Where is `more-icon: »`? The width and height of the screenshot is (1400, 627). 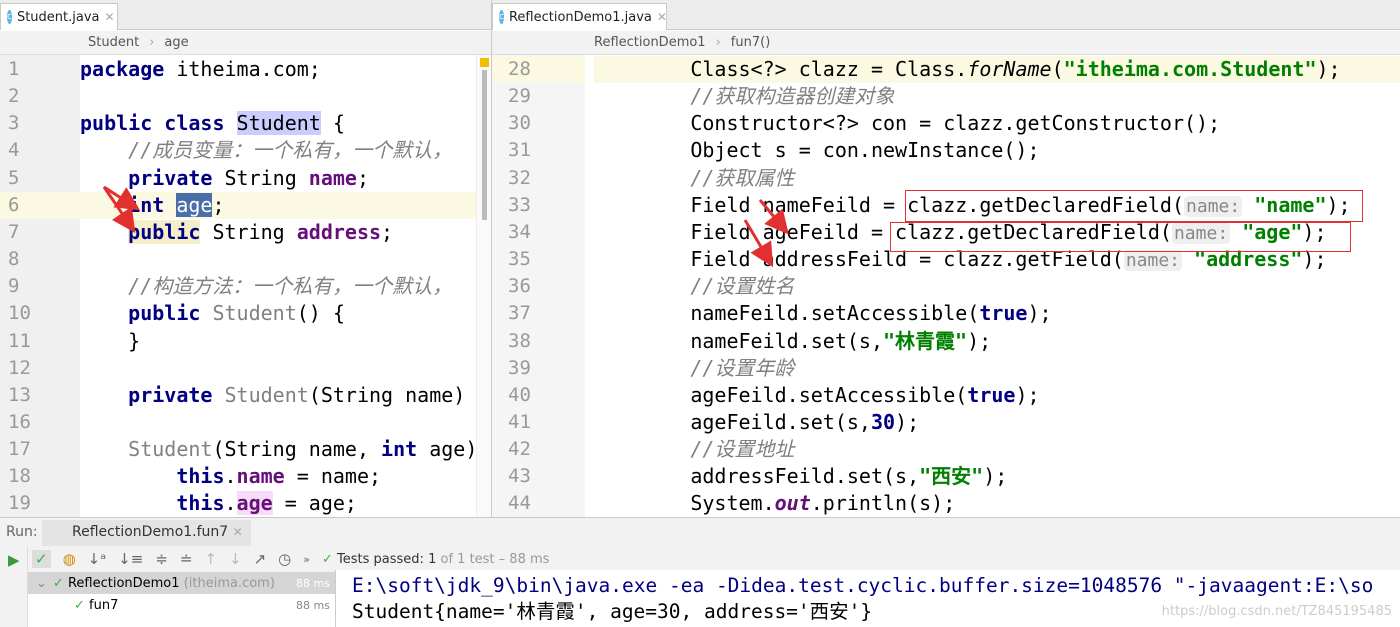 more-icon: » is located at coordinates (306, 559).